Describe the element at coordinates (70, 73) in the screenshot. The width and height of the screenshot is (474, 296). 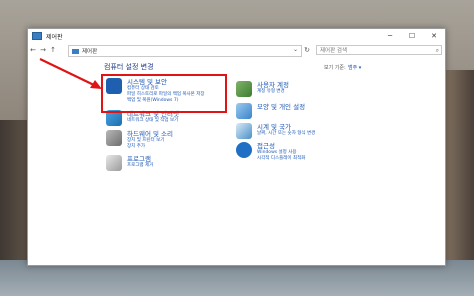
I see `pointer-arrow-icon` at that location.